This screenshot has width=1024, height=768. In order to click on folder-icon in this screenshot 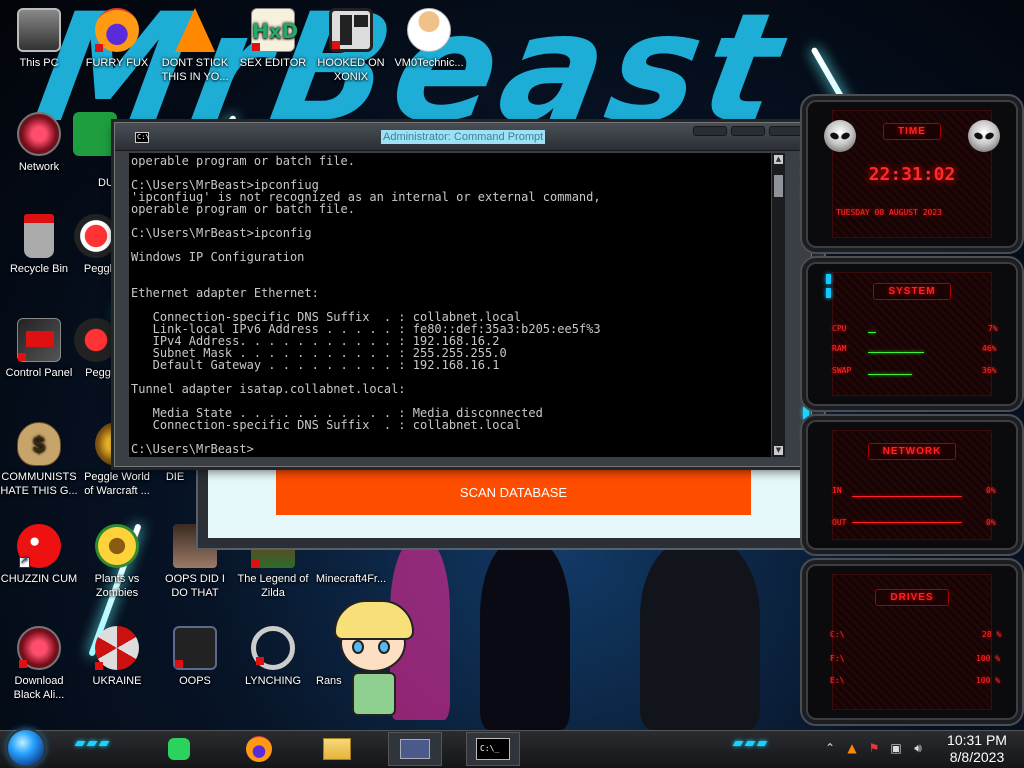, I will do `click(337, 749)`.